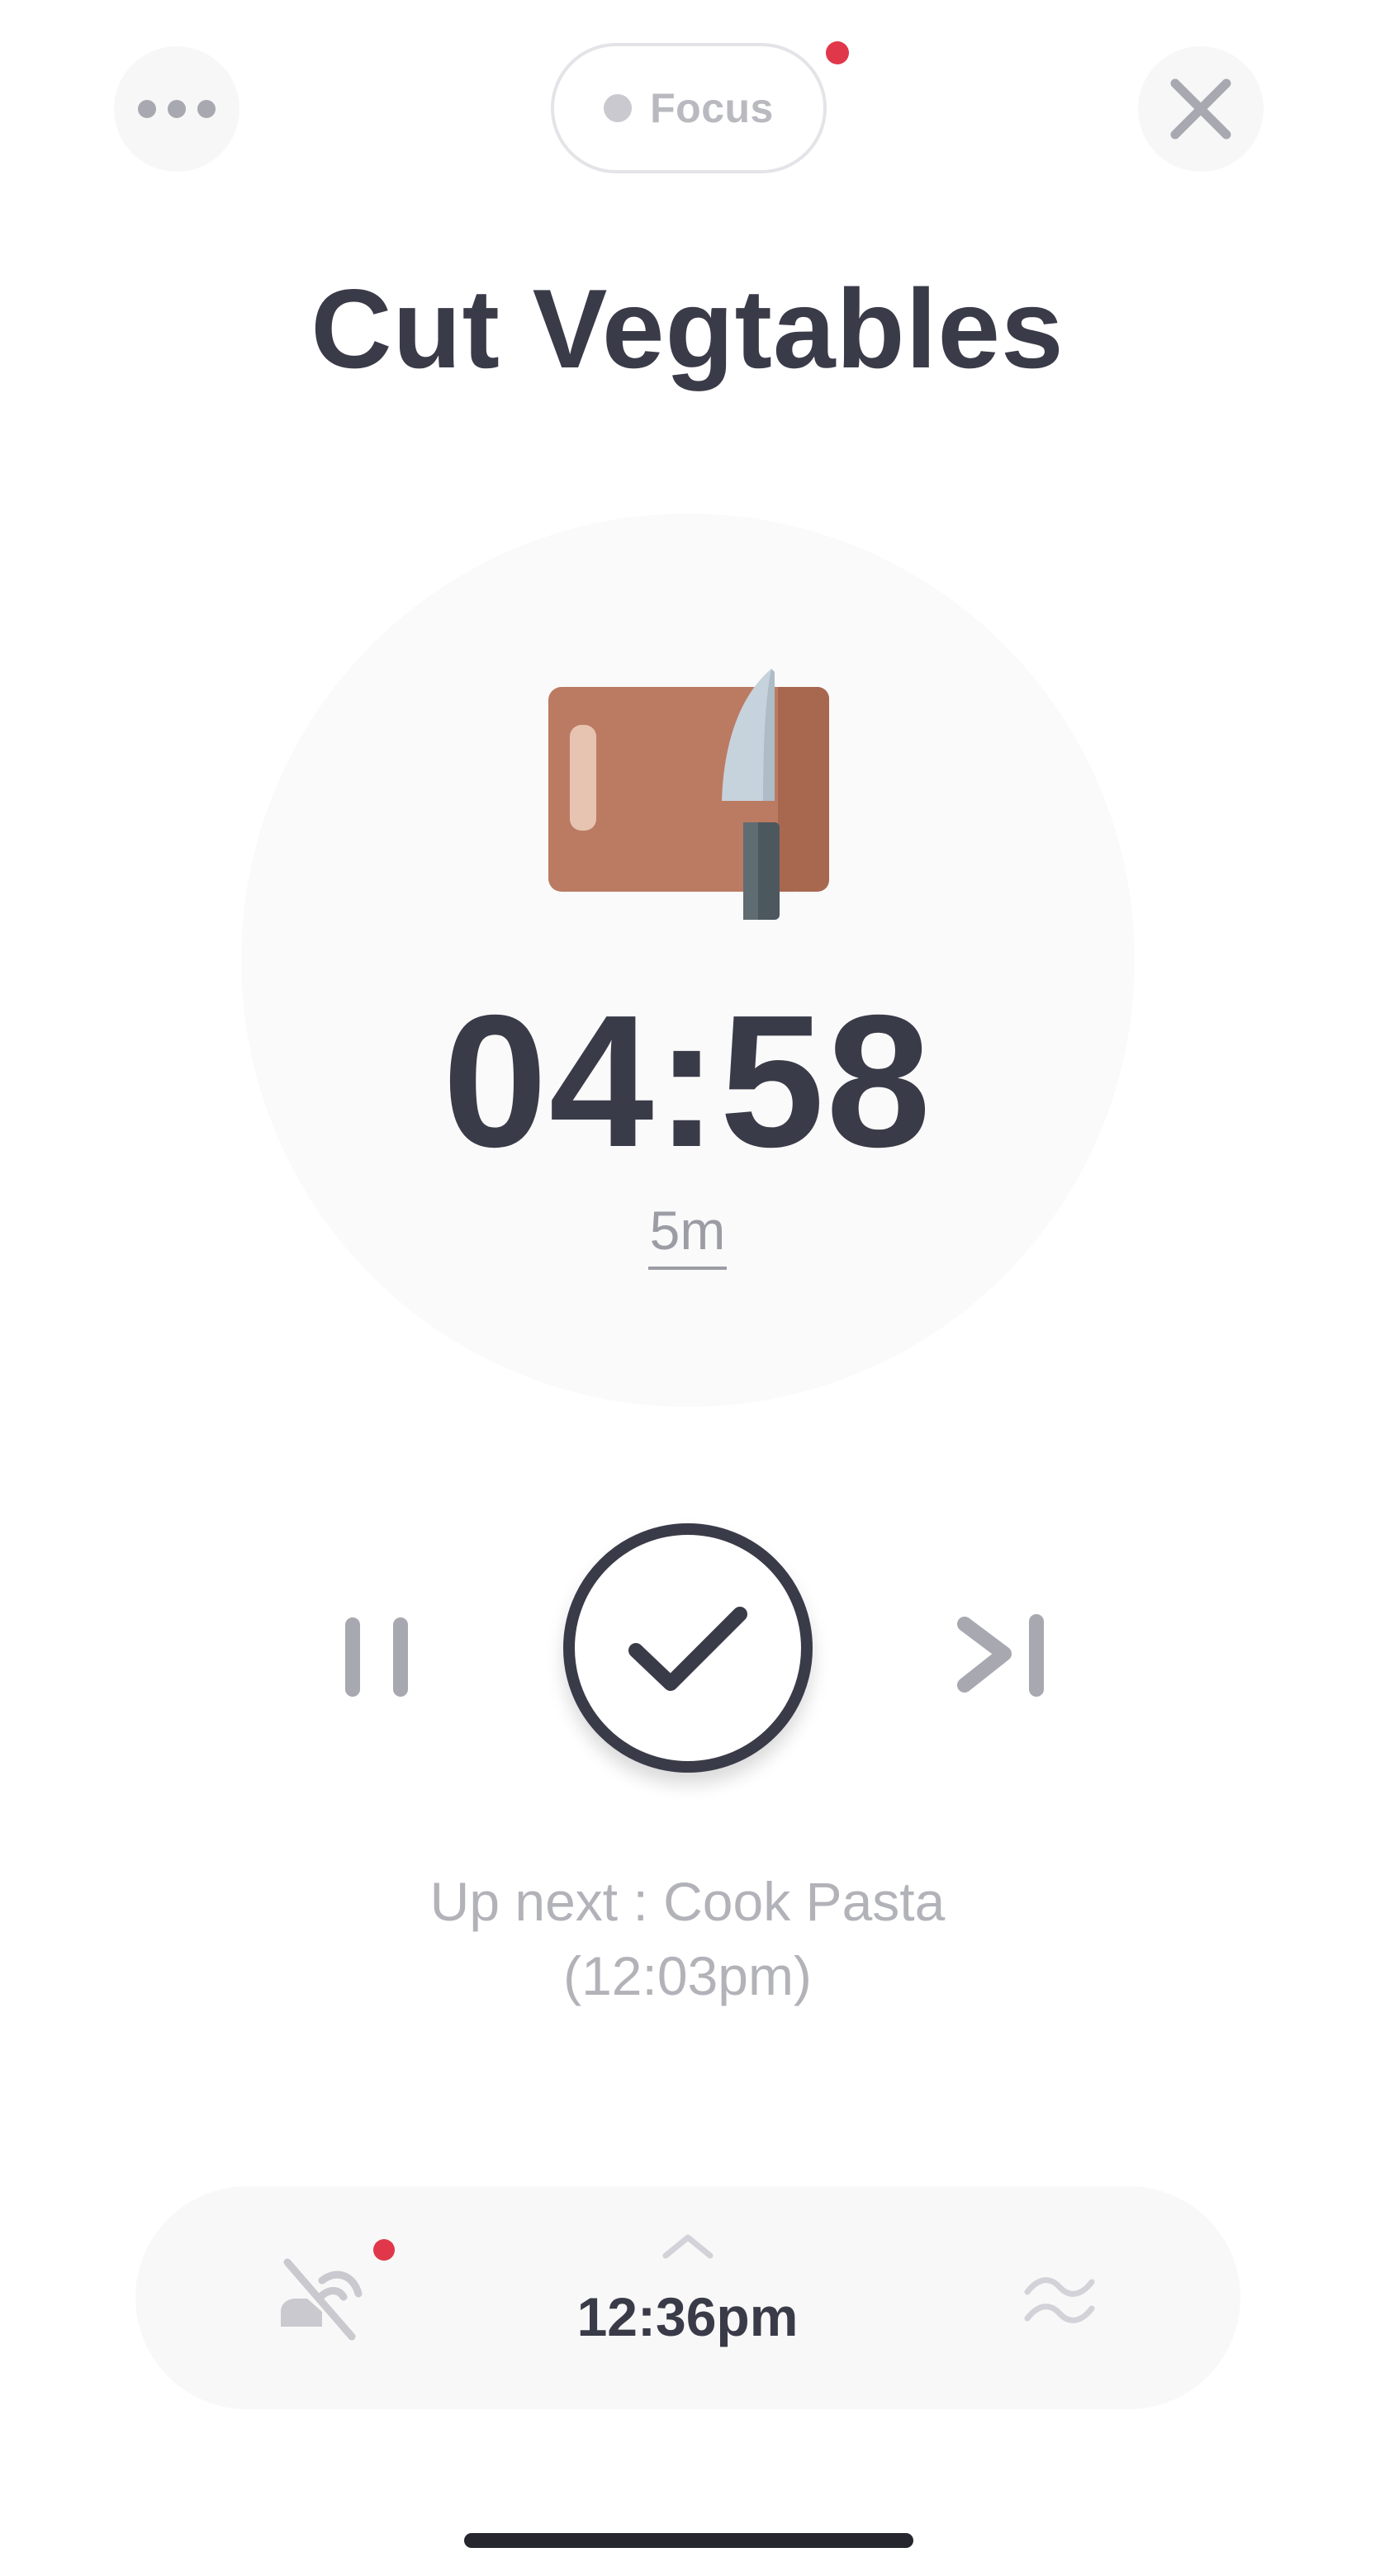  I want to click on focus-label: Focus, so click(712, 108).